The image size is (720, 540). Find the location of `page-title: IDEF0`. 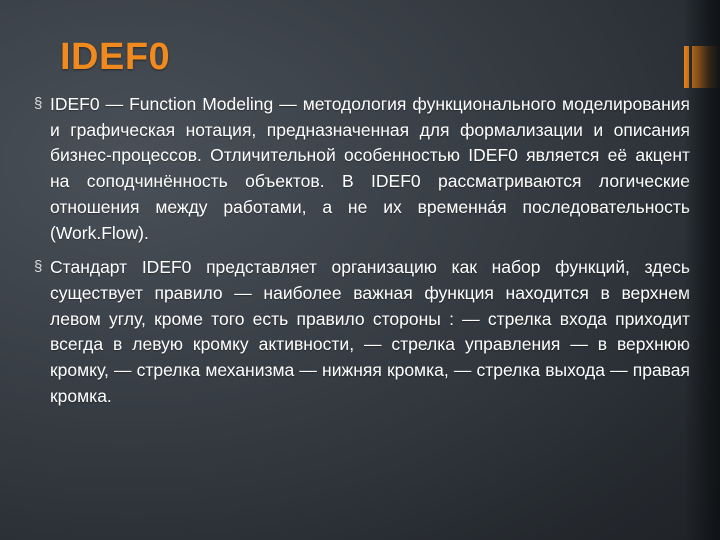

page-title: IDEF0 is located at coordinates (115, 57).